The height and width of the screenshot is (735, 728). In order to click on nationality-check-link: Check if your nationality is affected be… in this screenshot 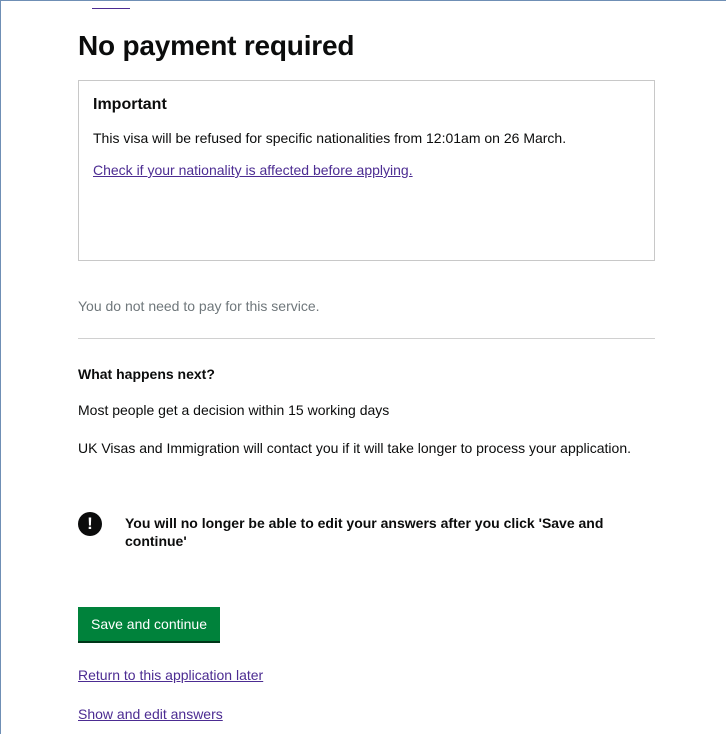, I will do `click(253, 170)`.